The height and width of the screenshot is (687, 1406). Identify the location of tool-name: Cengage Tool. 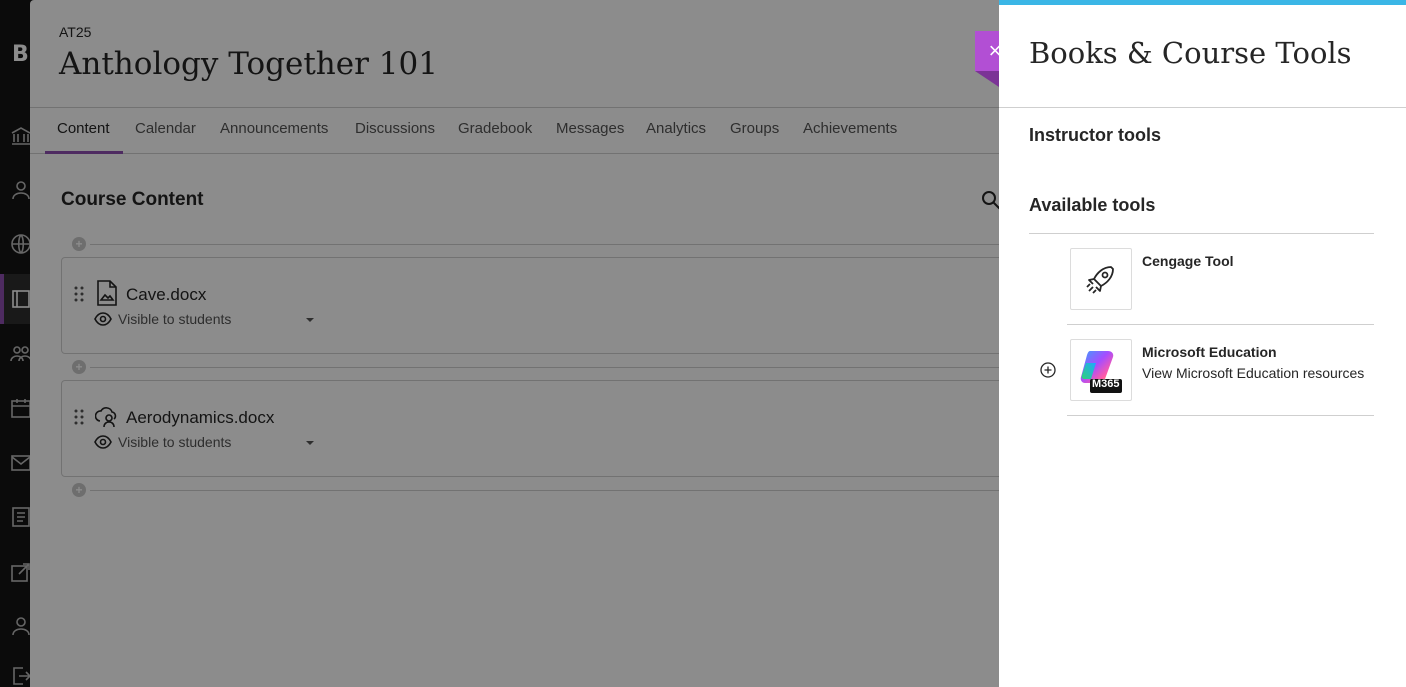
(1188, 261).